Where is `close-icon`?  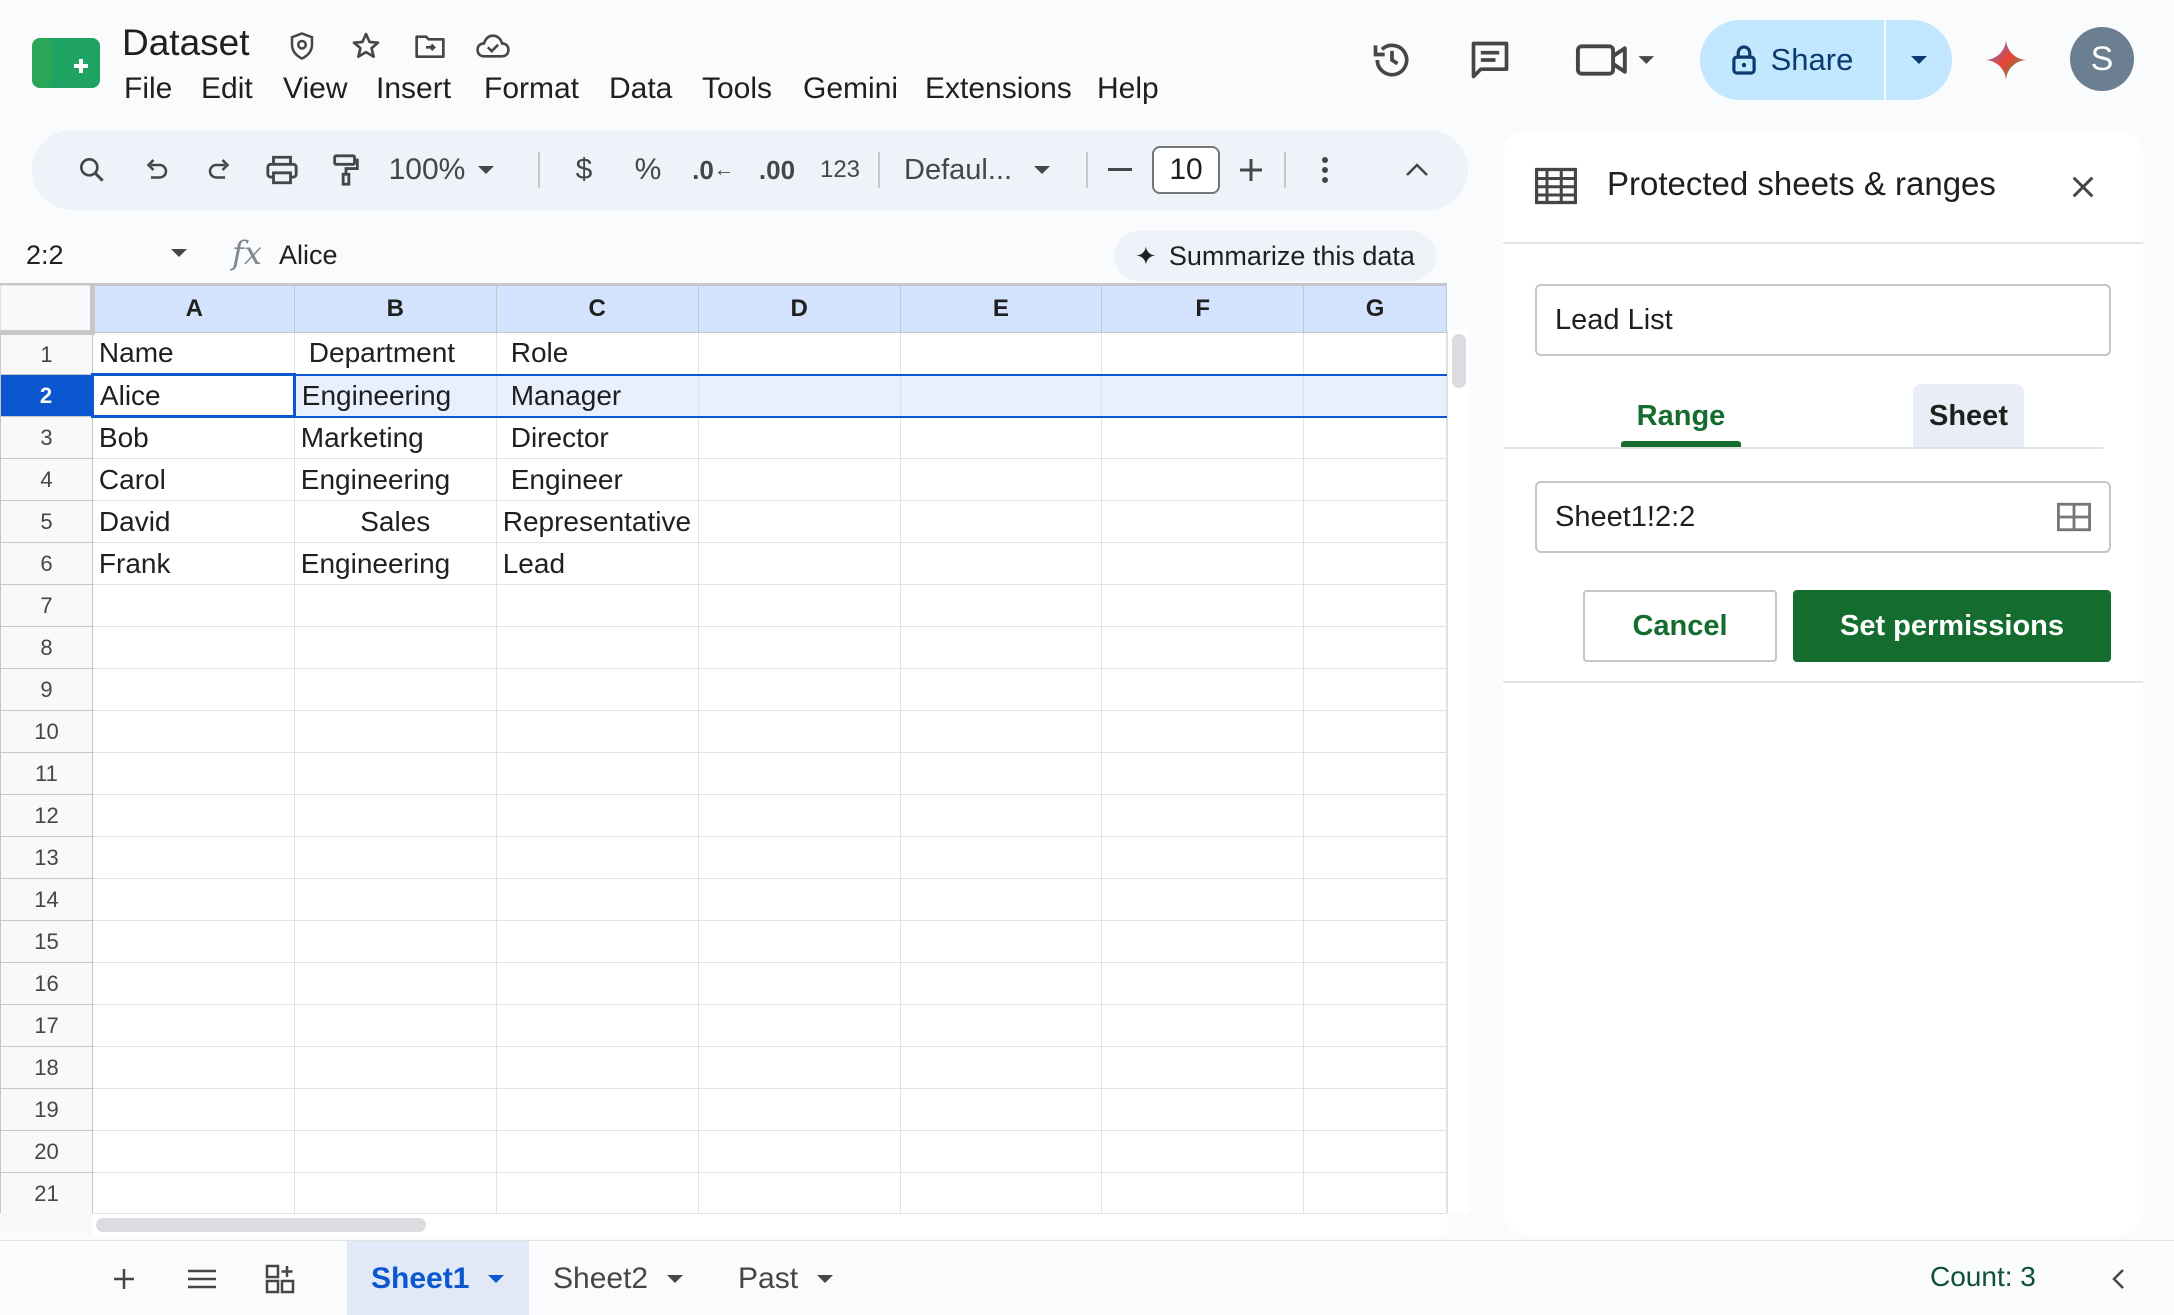
close-icon is located at coordinates (2083, 187).